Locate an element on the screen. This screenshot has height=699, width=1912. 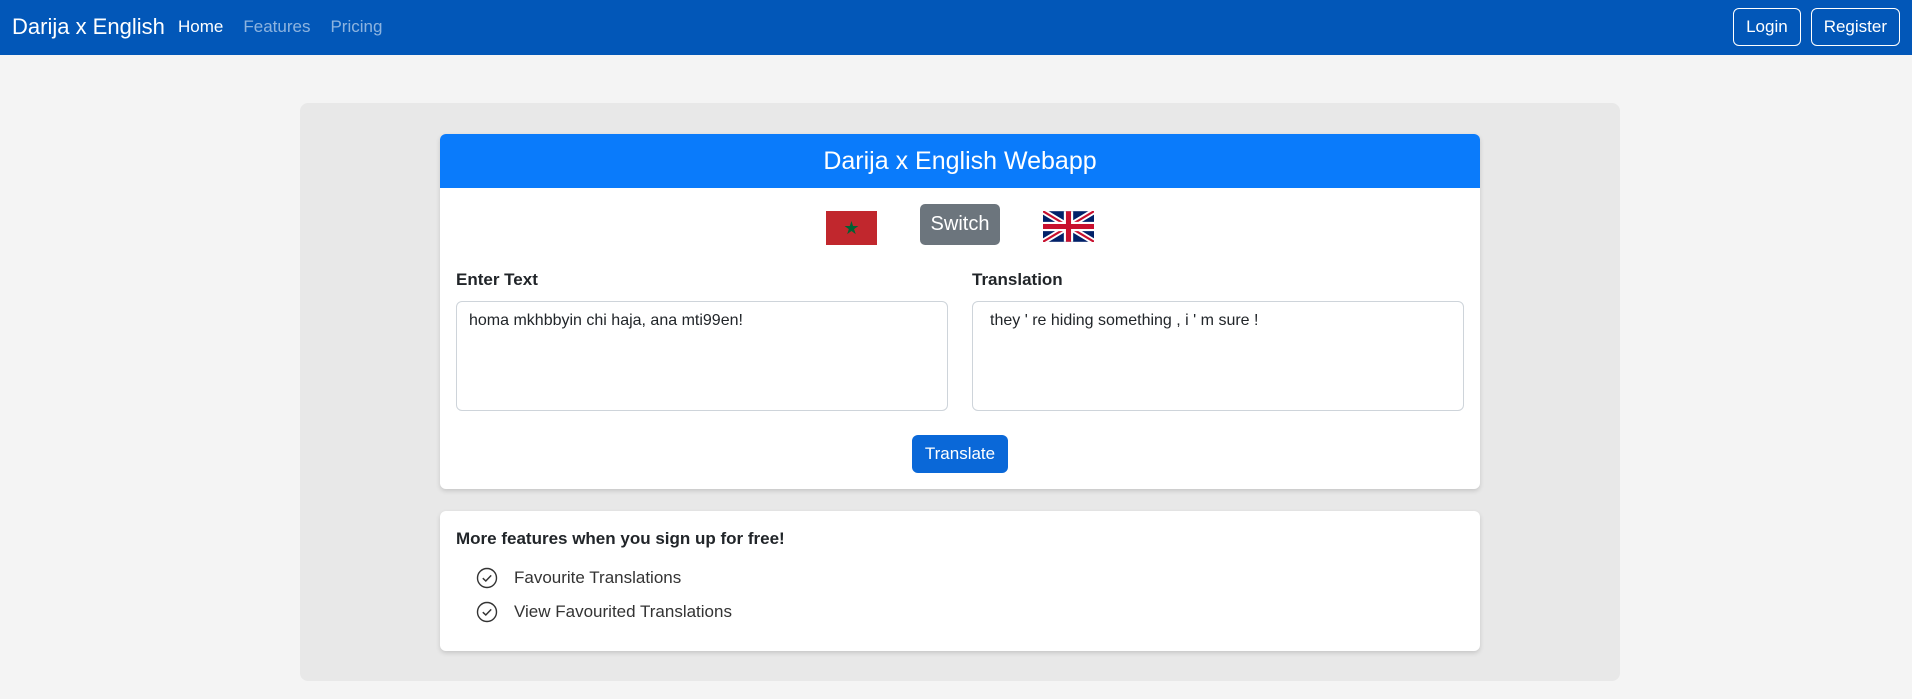
list-item: View Favourited Translations is located at coordinates (604, 612).